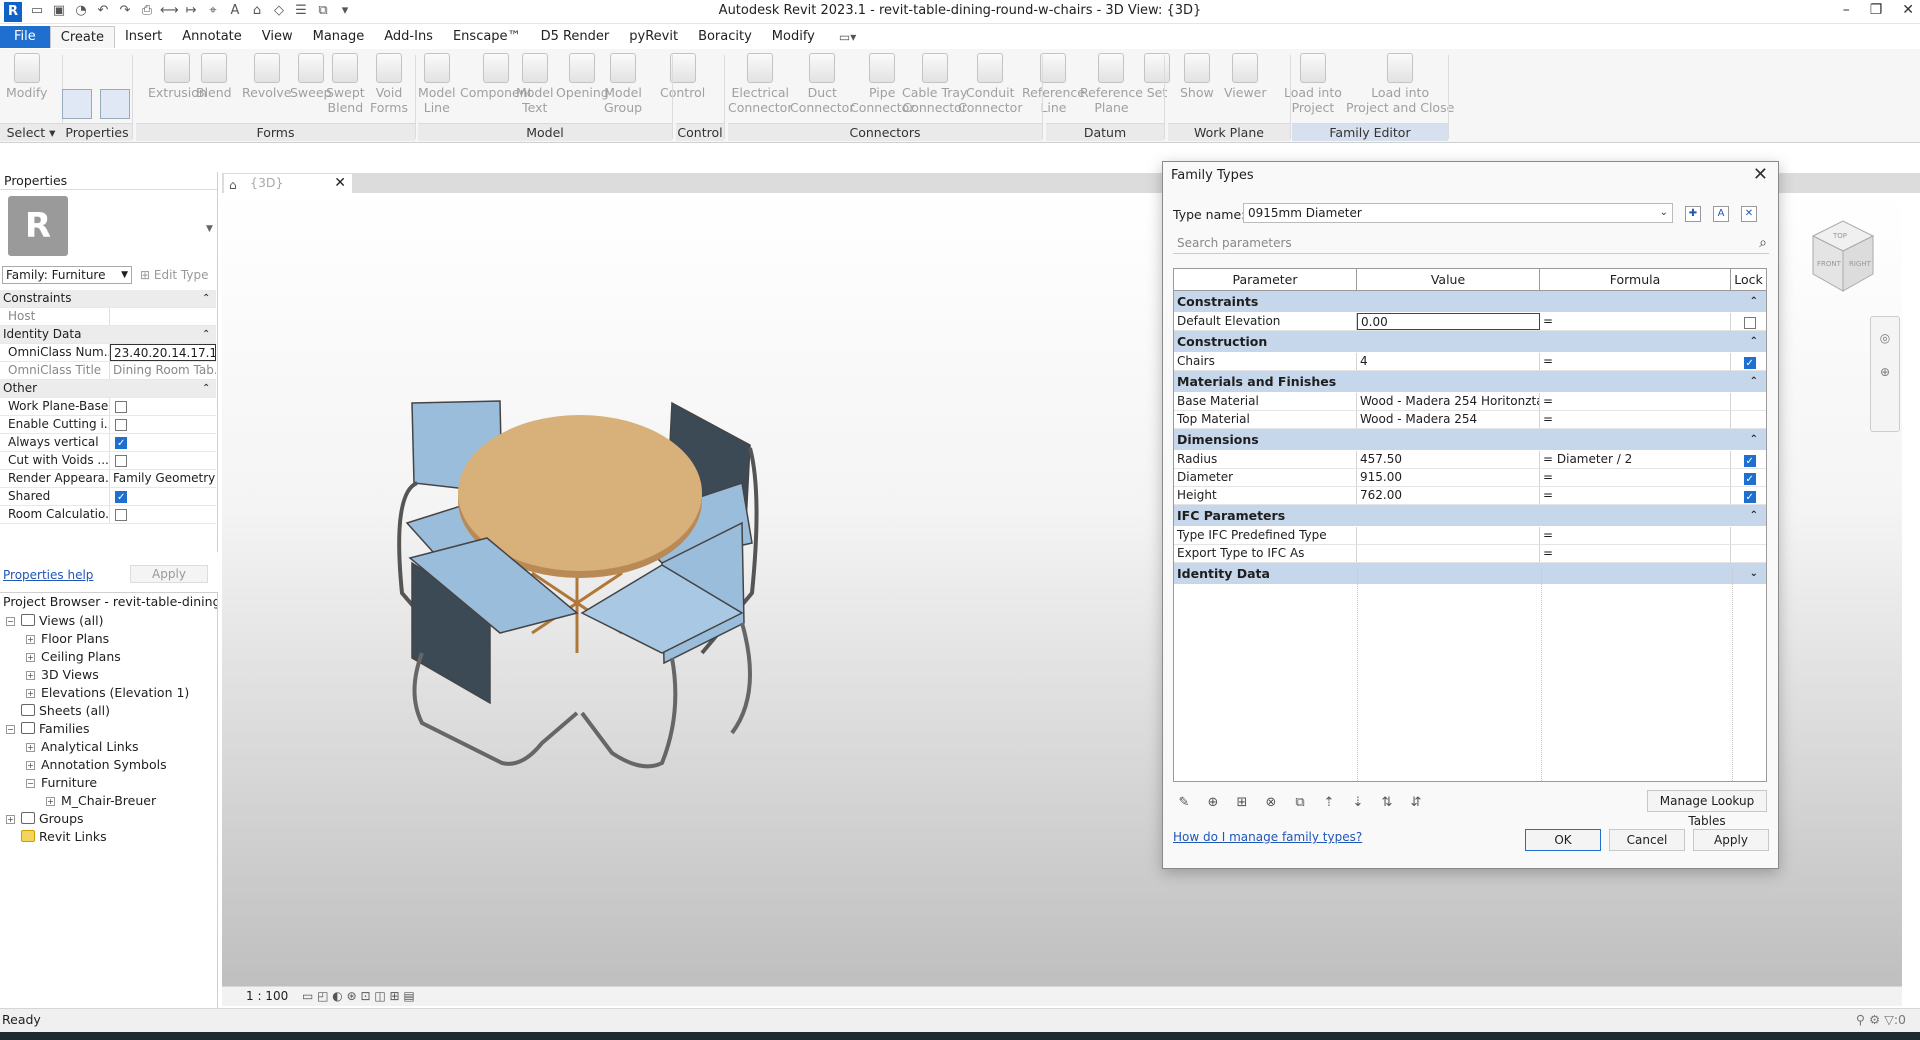 Image resolution: width=1920 pixels, height=1040 pixels. What do you see at coordinates (55, 621) in the screenshot?
I see `tree-node-views-all: − Views (all)` at bounding box center [55, 621].